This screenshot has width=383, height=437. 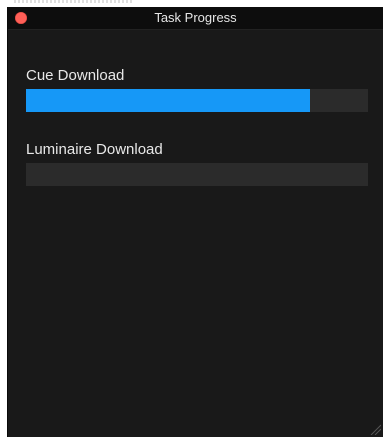 What do you see at coordinates (375, 429) in the screenshot?
I see `resize-grip-icon` at bounding box center [375, 429].